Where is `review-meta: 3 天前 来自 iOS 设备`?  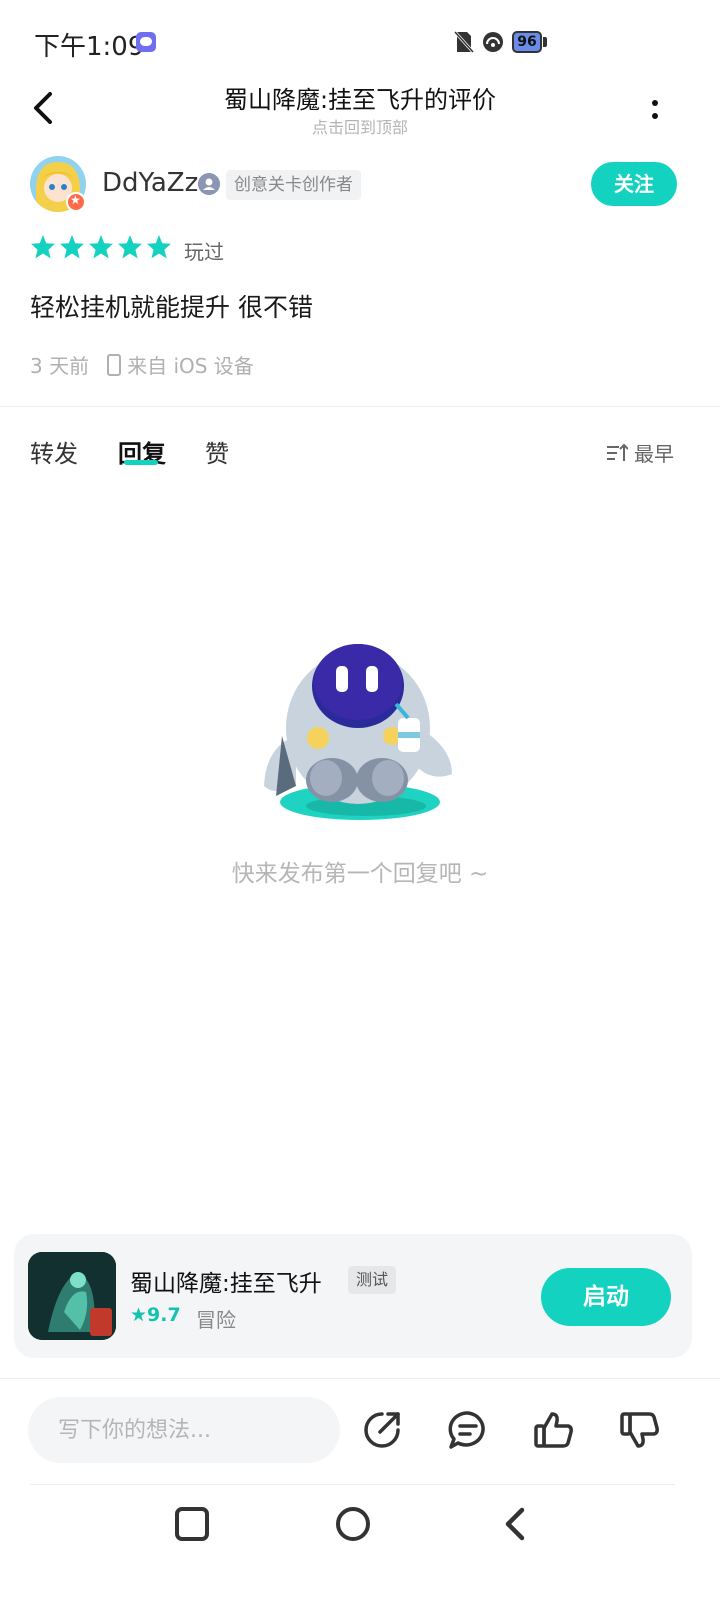 review-meta: 3 天前 来自 iOS 设备 is located at coordinates (142, 364).